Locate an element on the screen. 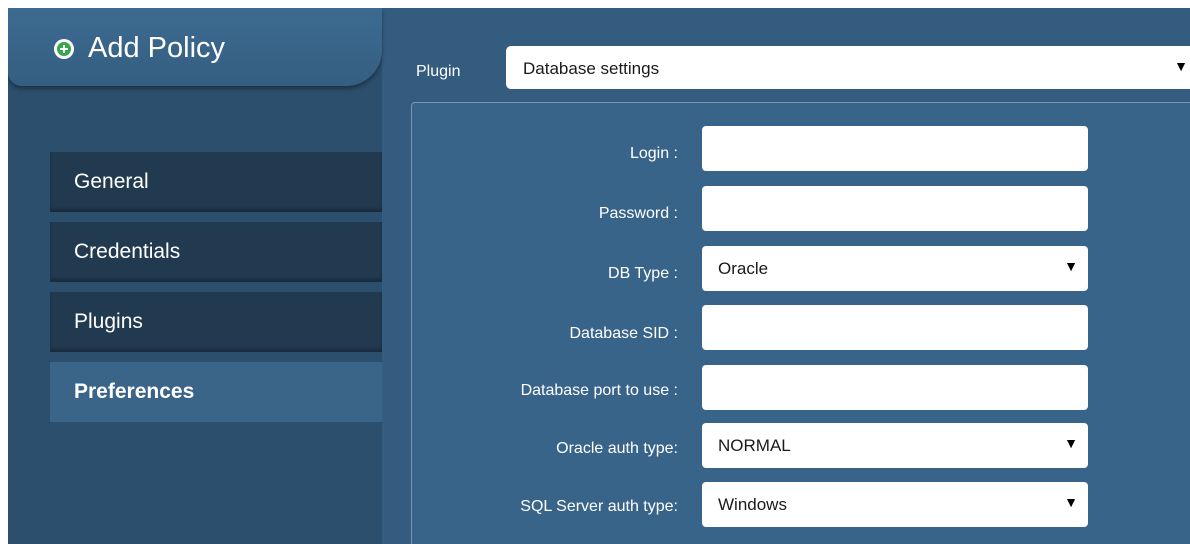 Image resolution: width=1190 pixels, height=544 pixels. add-policy-header: Add Policy is located at coordinates (195, 47).